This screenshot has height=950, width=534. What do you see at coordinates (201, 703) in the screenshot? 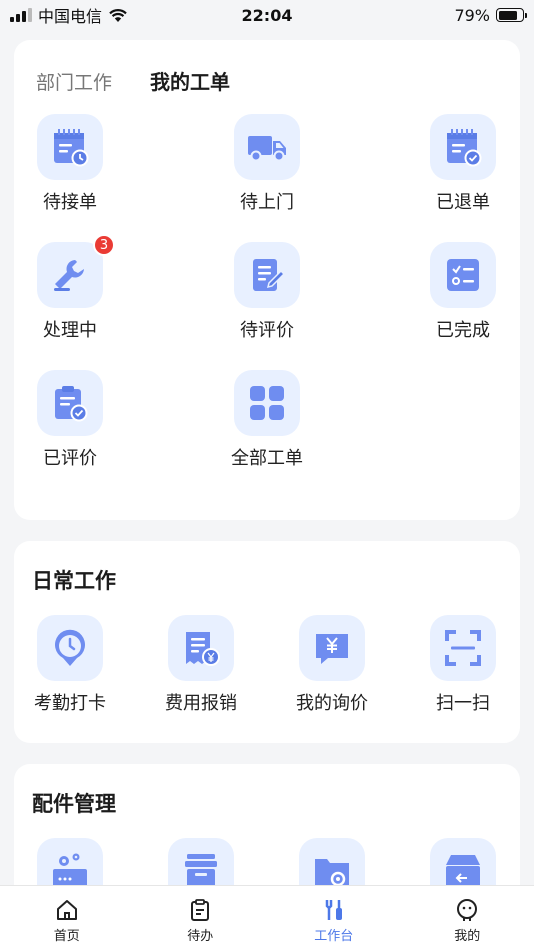
I see `expense-reimbursement-label: 费用报销` at bounding box center [201, 703].